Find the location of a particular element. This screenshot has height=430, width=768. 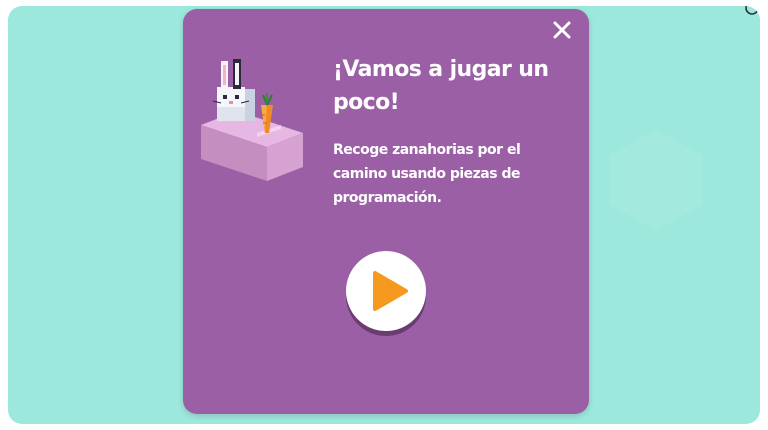

close-icon is located at coordinates (562, 30).